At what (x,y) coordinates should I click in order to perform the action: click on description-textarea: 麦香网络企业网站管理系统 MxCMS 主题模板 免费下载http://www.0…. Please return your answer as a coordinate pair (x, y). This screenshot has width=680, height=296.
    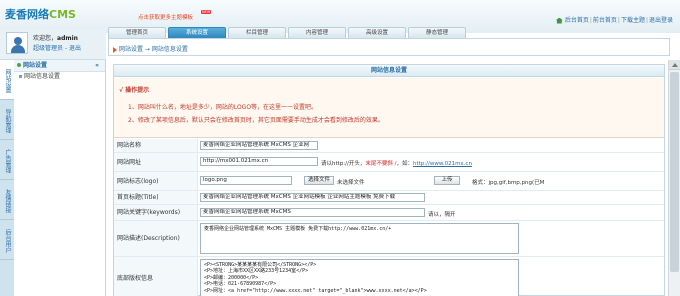
    Looking at the image, I should click on (359, 238).